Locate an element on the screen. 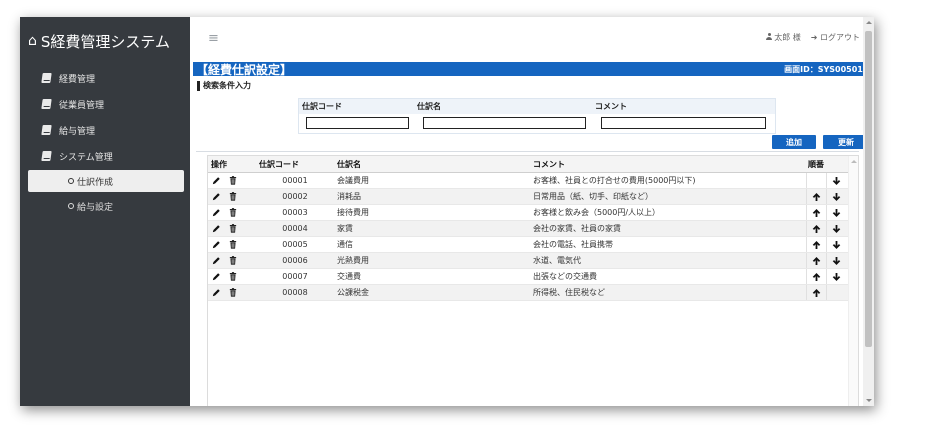 Image resolution: width=930 pixels, height=448 pixels. table-row: 00005 通信 会社の電話、社員携帯 is located at coordinates (532, 244).